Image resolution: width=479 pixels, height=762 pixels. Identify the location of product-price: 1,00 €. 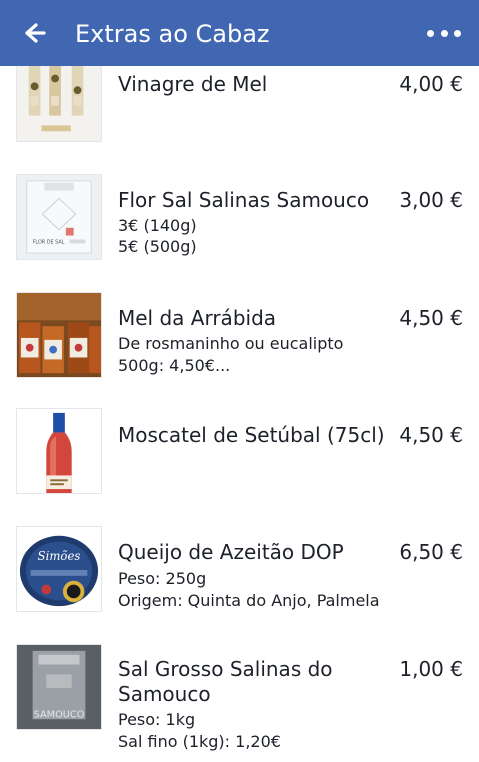
(431, 669).